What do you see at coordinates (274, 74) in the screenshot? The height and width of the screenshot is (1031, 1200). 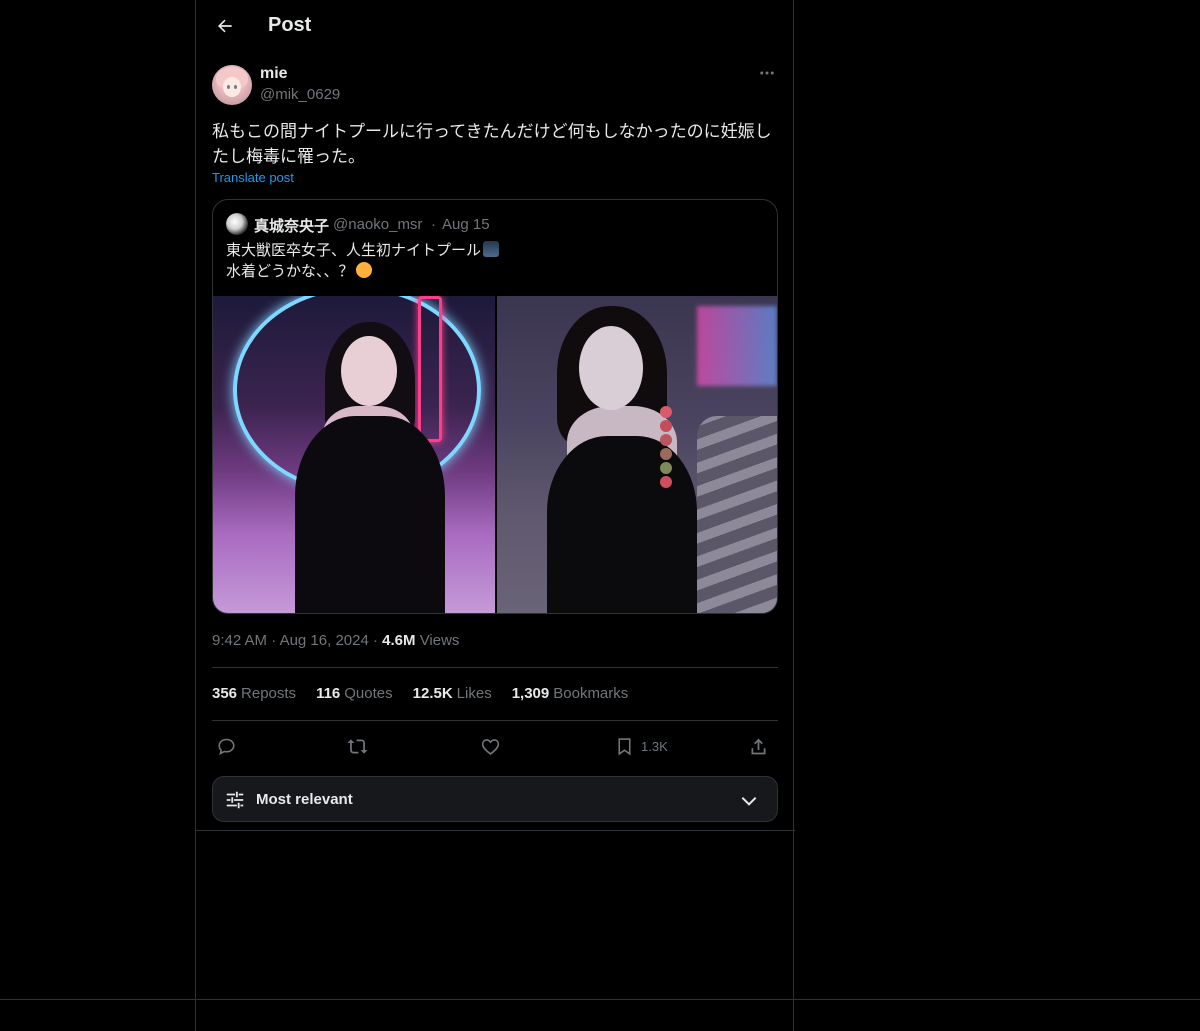 I see `author-name: mie` at bounding box center [274, 74].